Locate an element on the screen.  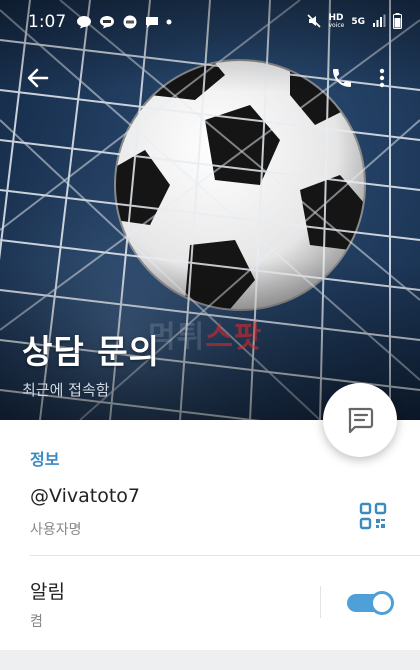
status-bar: 1:07 HD voice 5G is located at coordinates (210, 22).